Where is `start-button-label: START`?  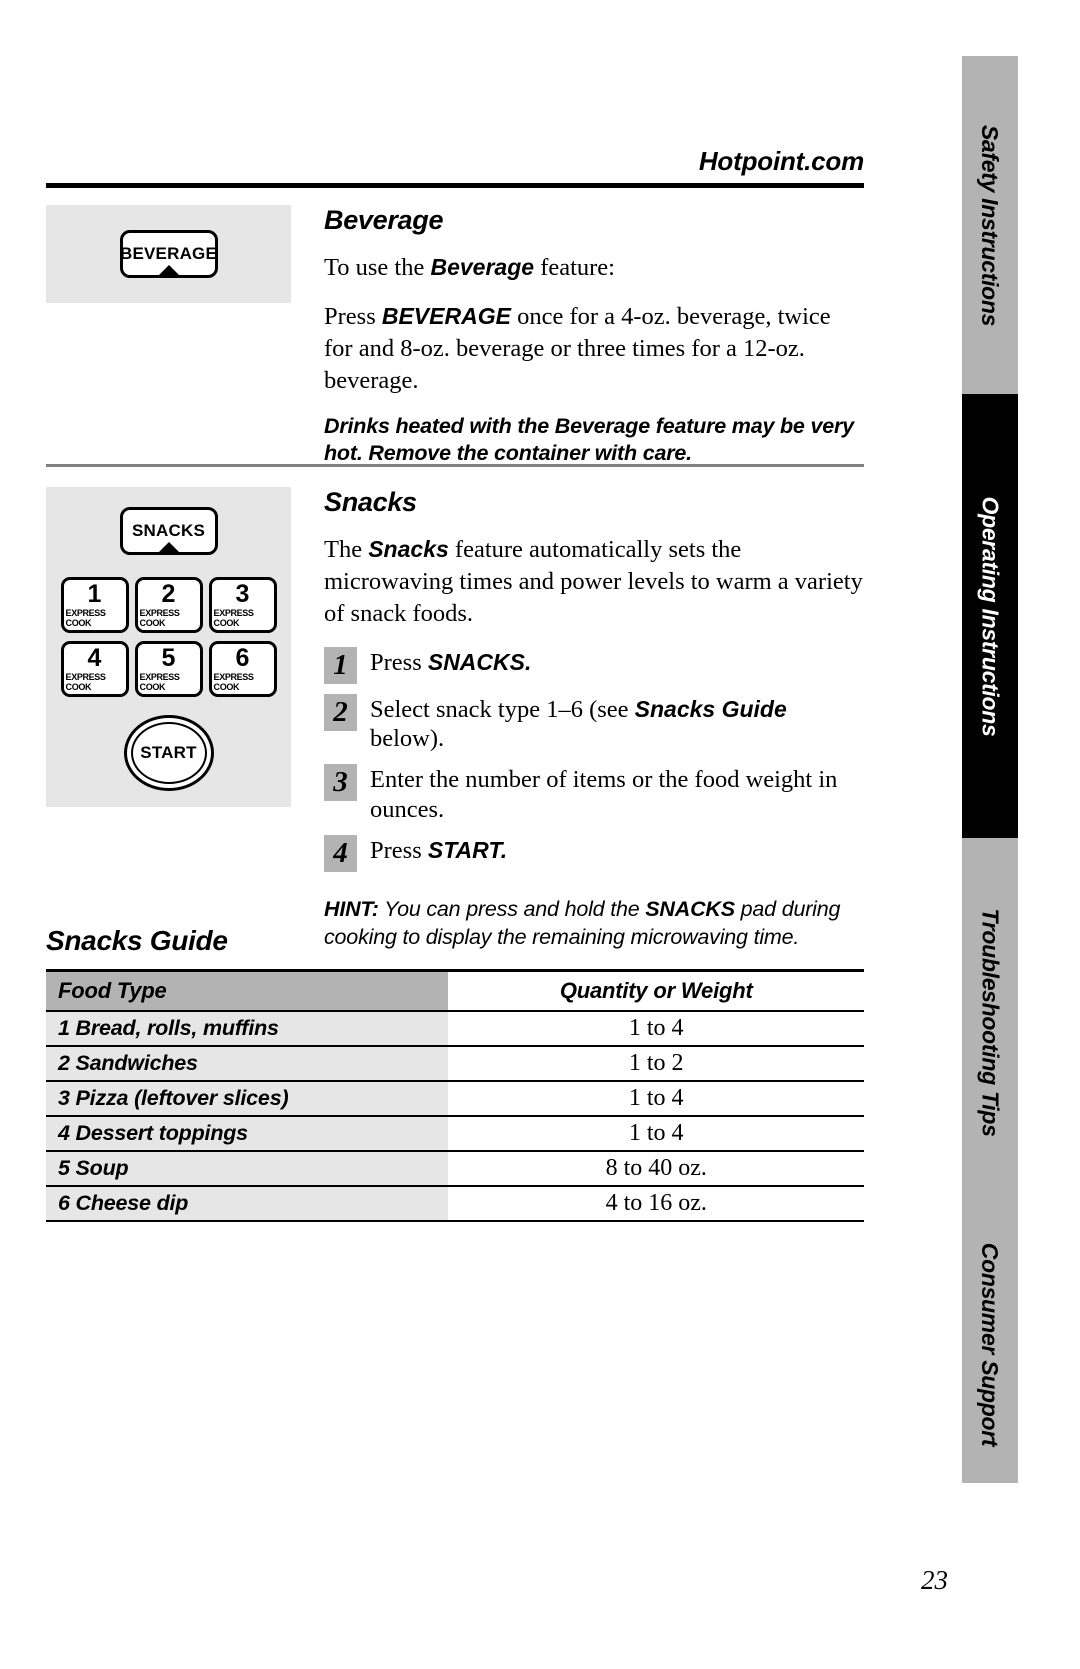
start-button-label: START is located at coordinates (168, 752).